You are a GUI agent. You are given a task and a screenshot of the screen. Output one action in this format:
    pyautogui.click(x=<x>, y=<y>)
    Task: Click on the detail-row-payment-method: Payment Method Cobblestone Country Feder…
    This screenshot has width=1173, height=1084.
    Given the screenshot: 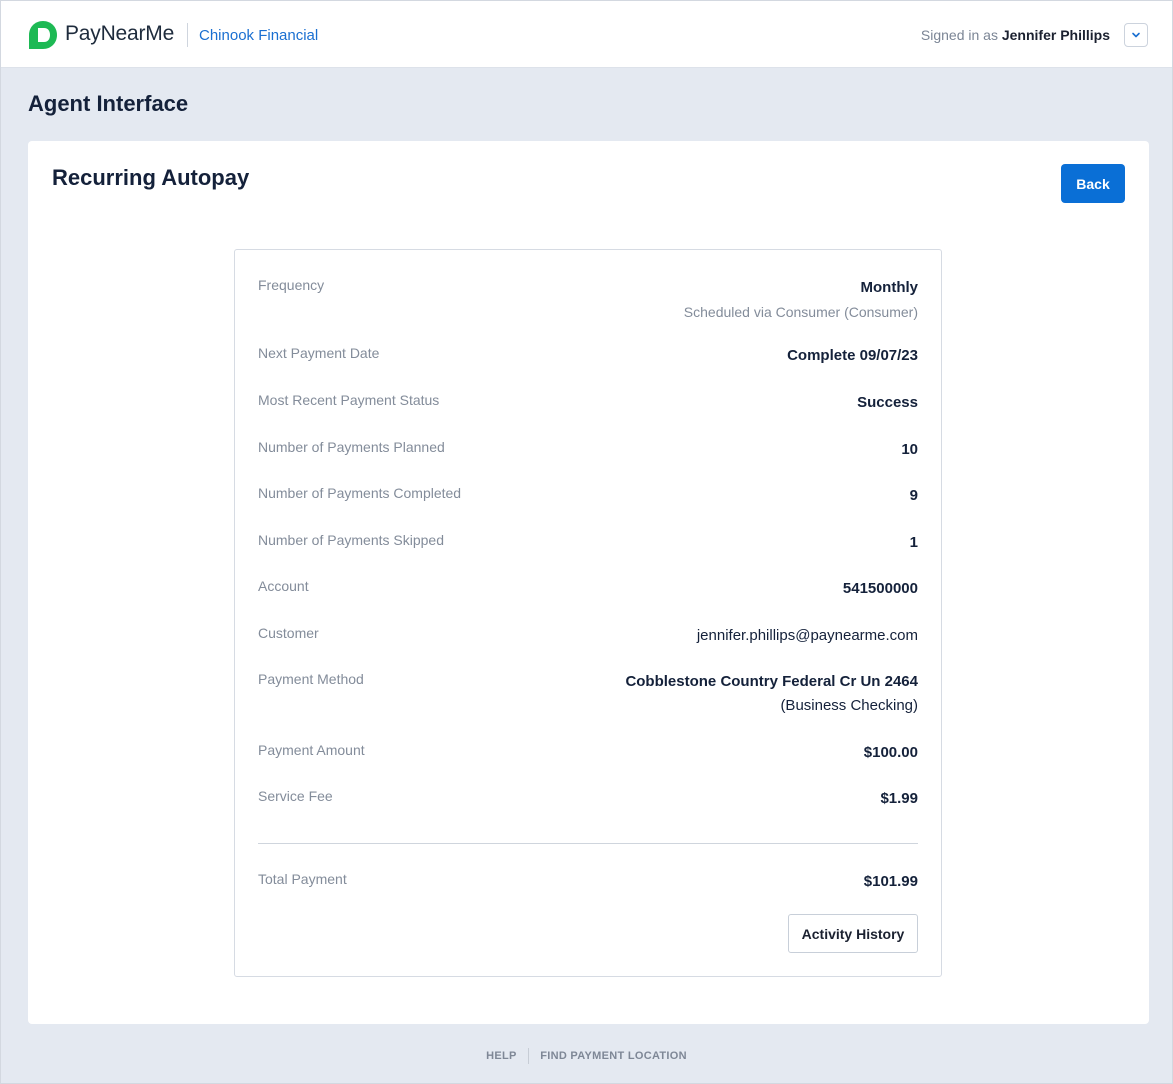 What is the action you would take?
    pyautogui.click(x=588, y=694)
    